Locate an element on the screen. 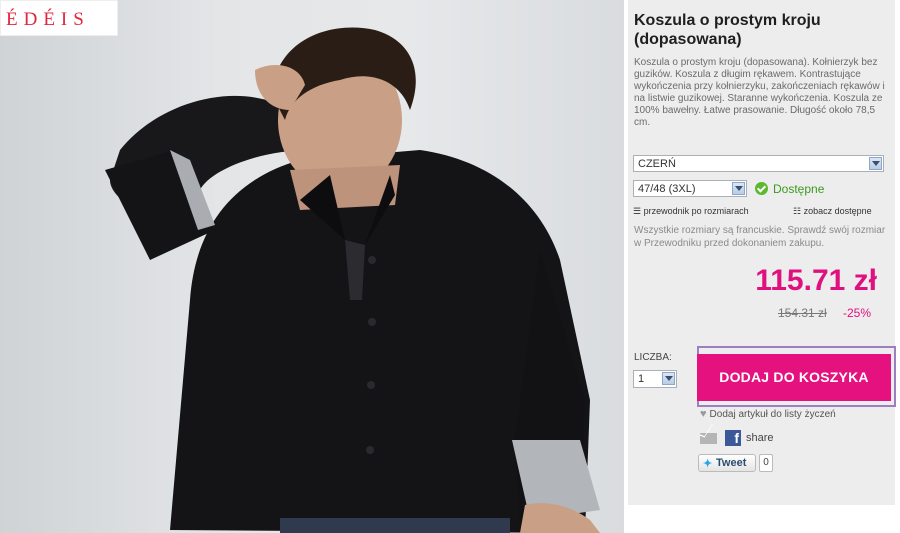 Image resolution: width=900 pixels, height=533 pixels. see-available-link-label: zobacz dostępne is located at coordinates (837, 211).